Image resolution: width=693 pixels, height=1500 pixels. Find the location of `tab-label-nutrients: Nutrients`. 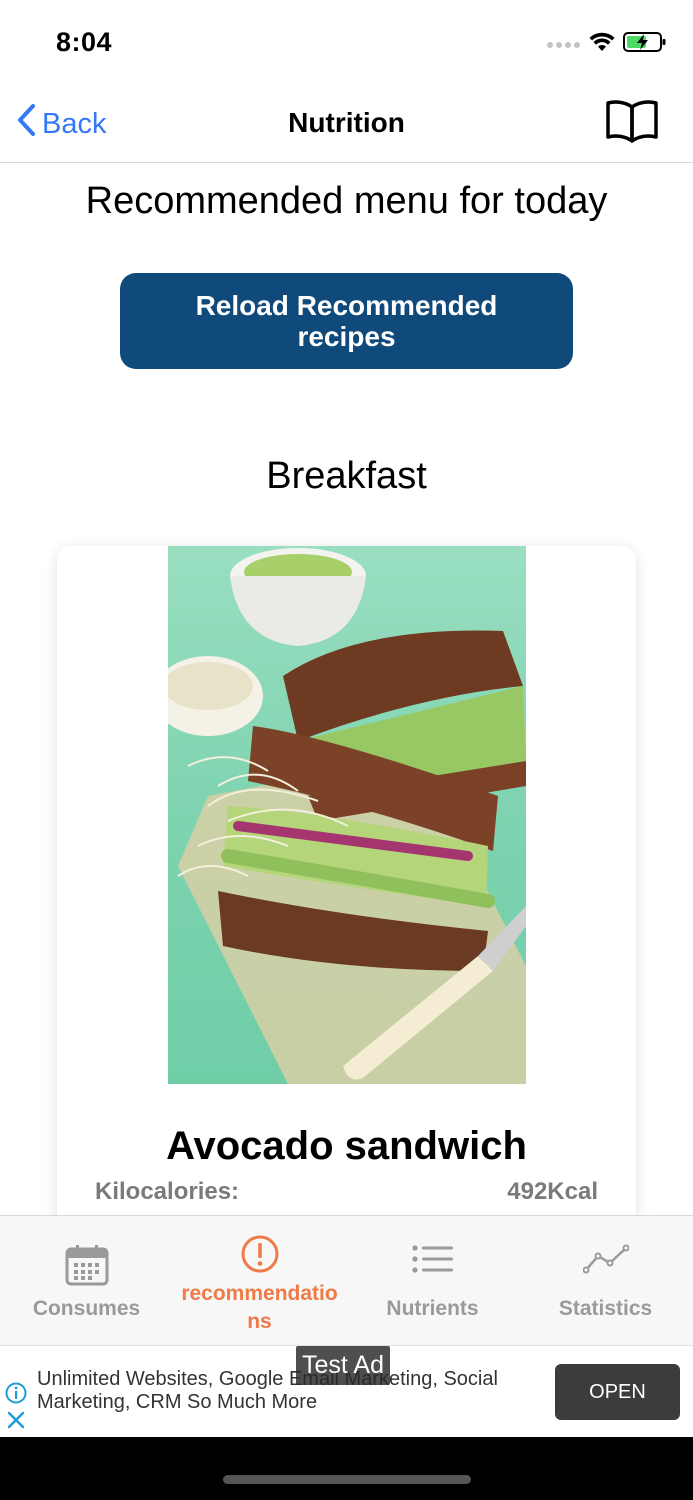

tab-label-nutrients: Nutrients is located at coordinates (432, 1308).